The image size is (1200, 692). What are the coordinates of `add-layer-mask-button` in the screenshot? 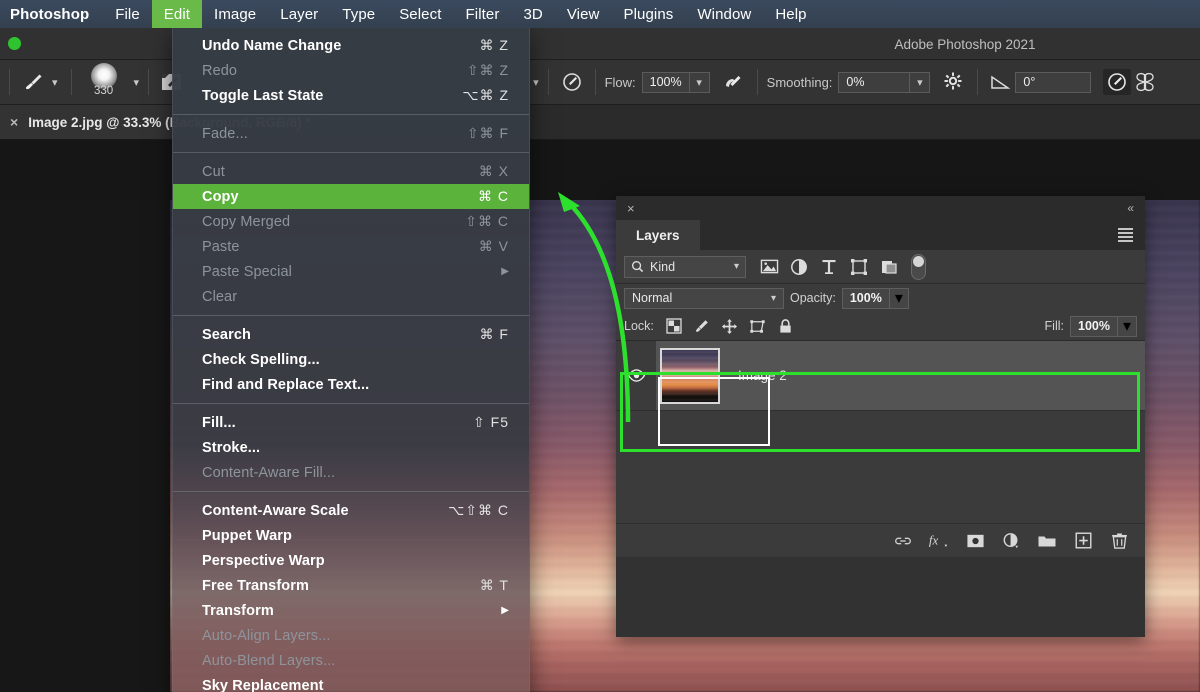 It's located at (975, 541).